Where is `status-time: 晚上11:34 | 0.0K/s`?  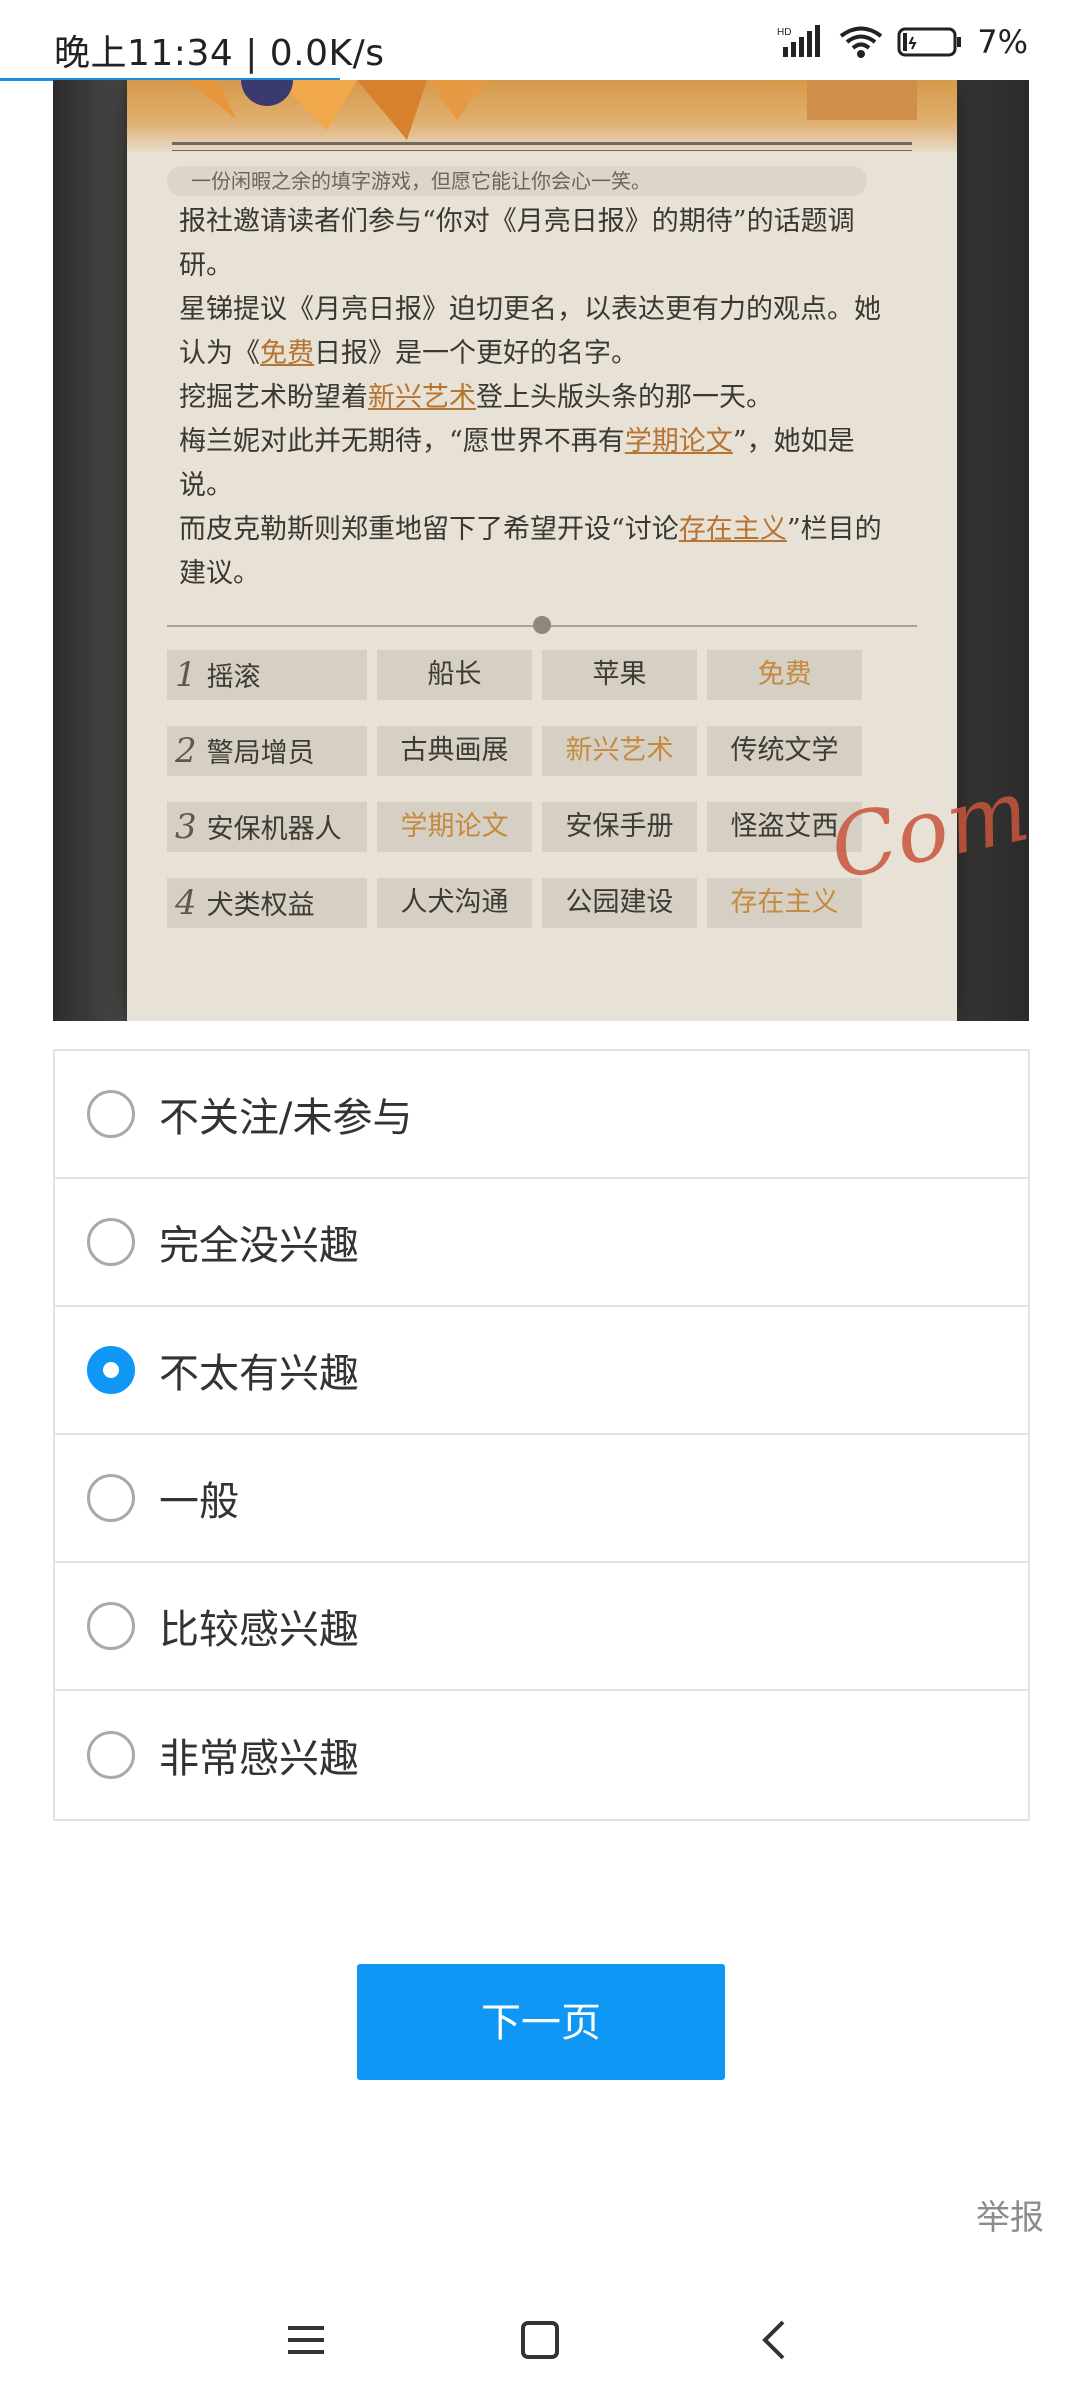
status-time: 晚上11:34 | 0.0K/s is located at coordinates (219, 53).